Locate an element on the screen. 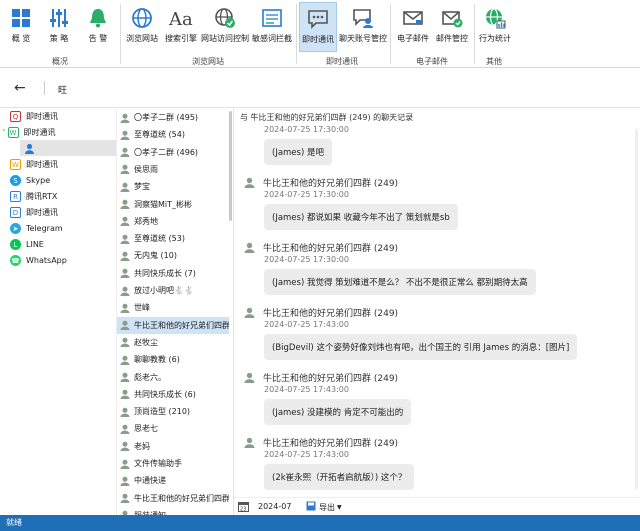 The width and height of the screenshot is (640, 531). email-control-button: 邮件管控 is located at coordinates (452, 27).